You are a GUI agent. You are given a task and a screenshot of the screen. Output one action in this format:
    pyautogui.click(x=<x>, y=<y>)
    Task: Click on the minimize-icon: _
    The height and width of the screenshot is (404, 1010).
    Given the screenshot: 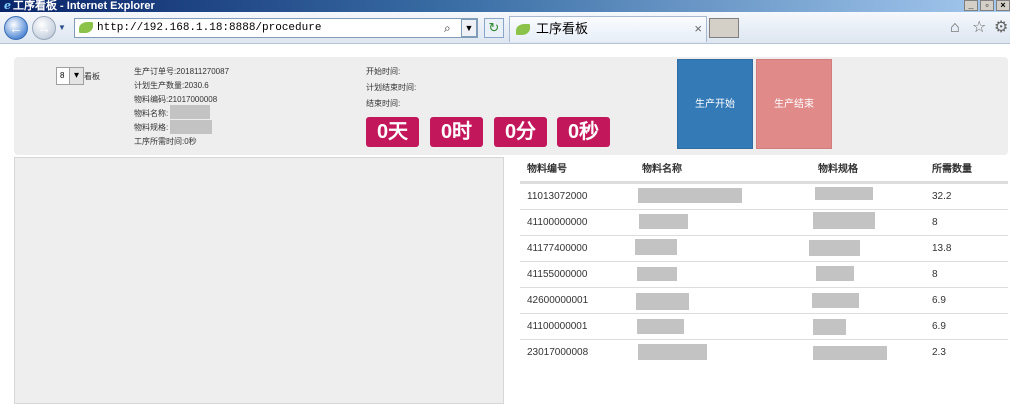 What is the action you would take?
    pyautogui.click(x=971, y=5)
    